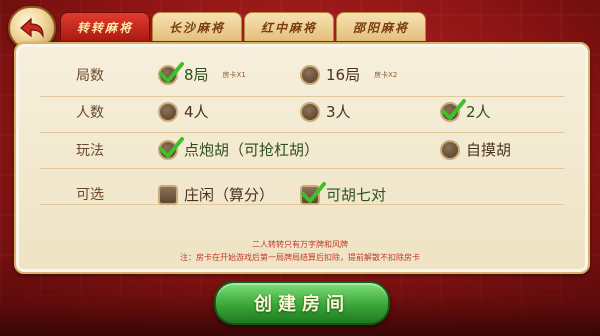 This screenshot has width=600, height=336. Describe the element at coordinates (90, 195) in the screenshot. I see `optional-label: 可选` at that location.